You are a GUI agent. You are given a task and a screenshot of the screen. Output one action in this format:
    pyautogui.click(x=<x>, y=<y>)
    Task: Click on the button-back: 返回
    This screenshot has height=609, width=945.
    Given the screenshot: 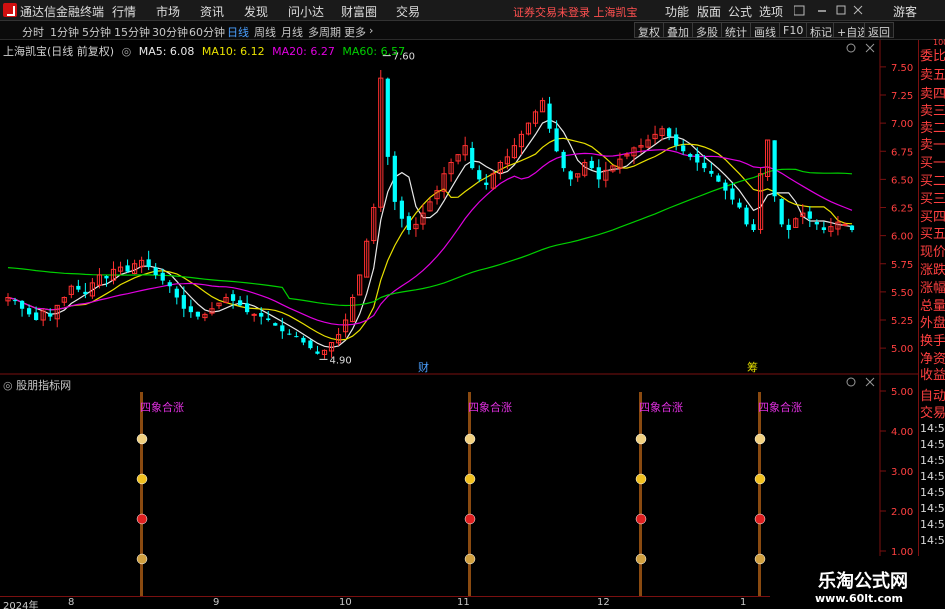 What is the action you would take?
    pyautogui.click(x=879, y=30)
    